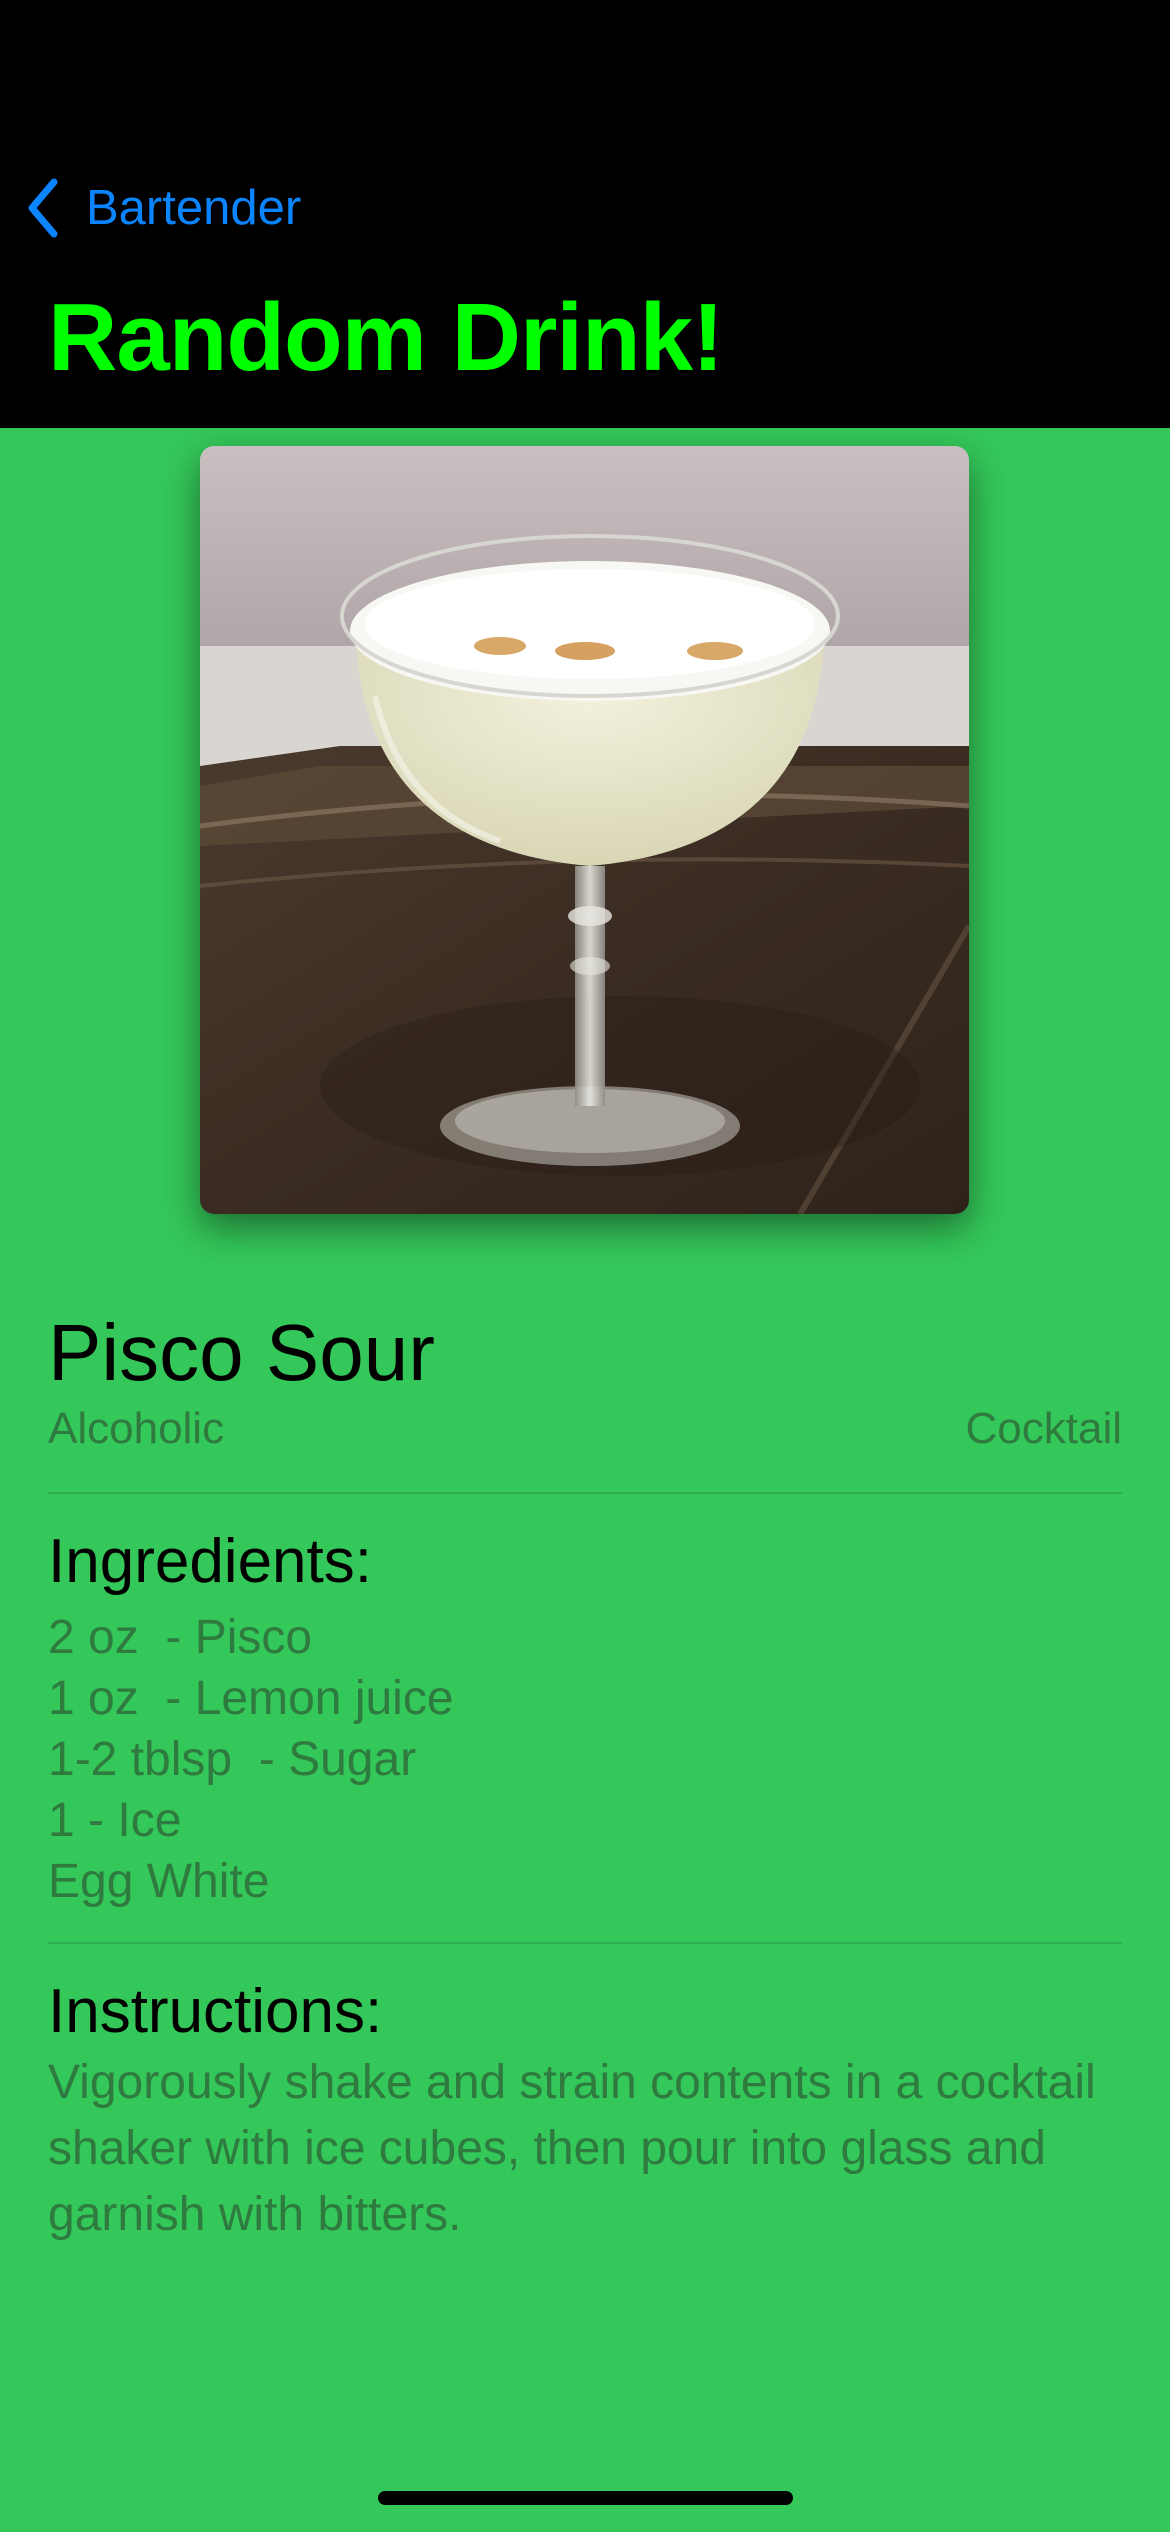 This screenshot has width=1170, height=2532. What do you see at coordinates (1044, 1428) in the screenshot?
I see `category-label: Cocktail` at bounding box center [1044, 1428].